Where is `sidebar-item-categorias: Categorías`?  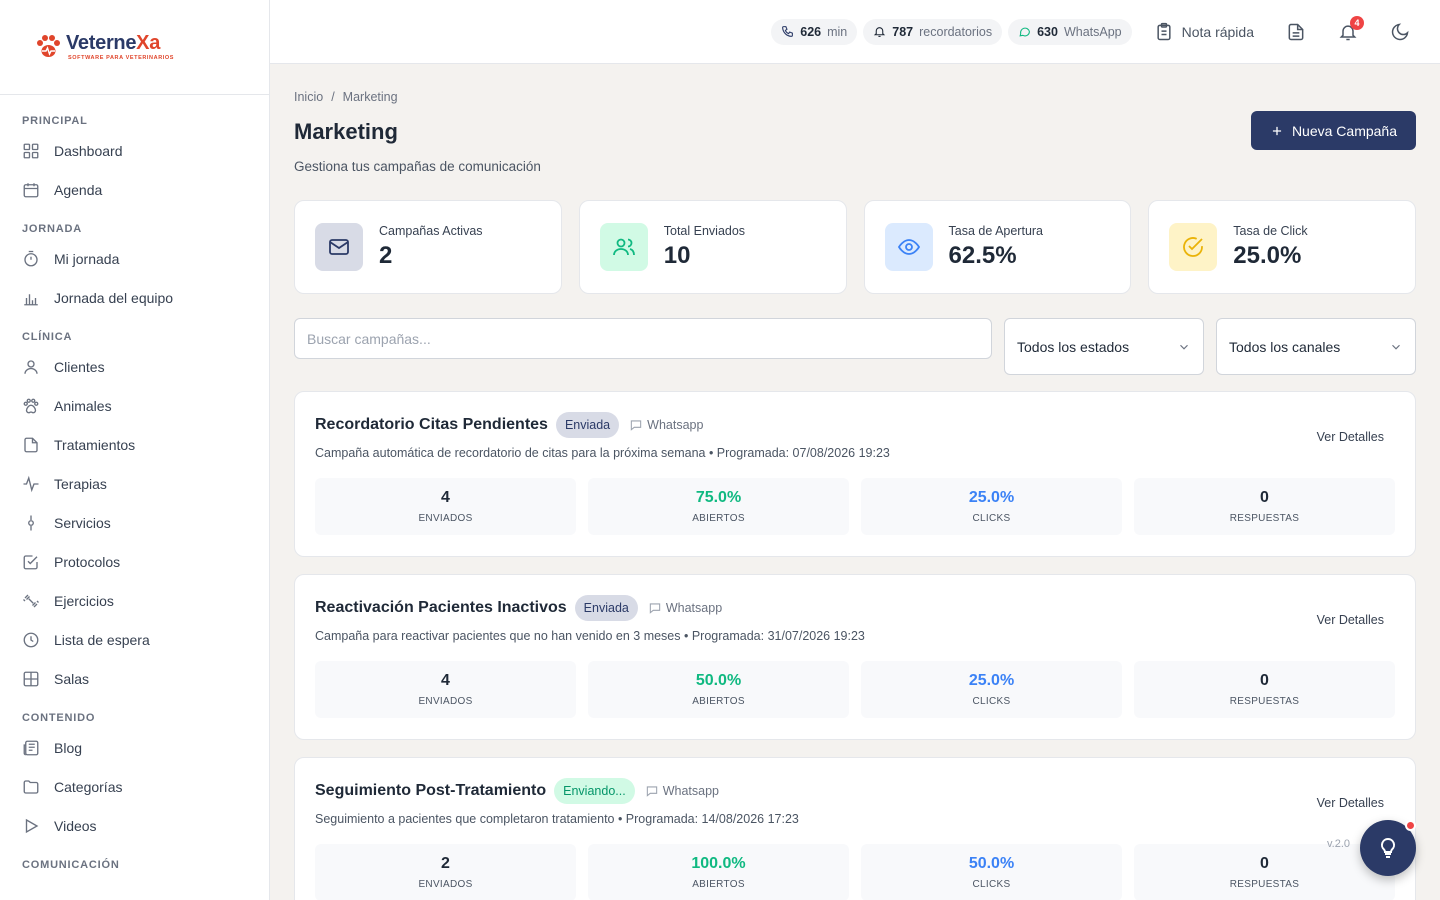
sidebar-item-categorias: Categorías is located at coordinates (134, 786).